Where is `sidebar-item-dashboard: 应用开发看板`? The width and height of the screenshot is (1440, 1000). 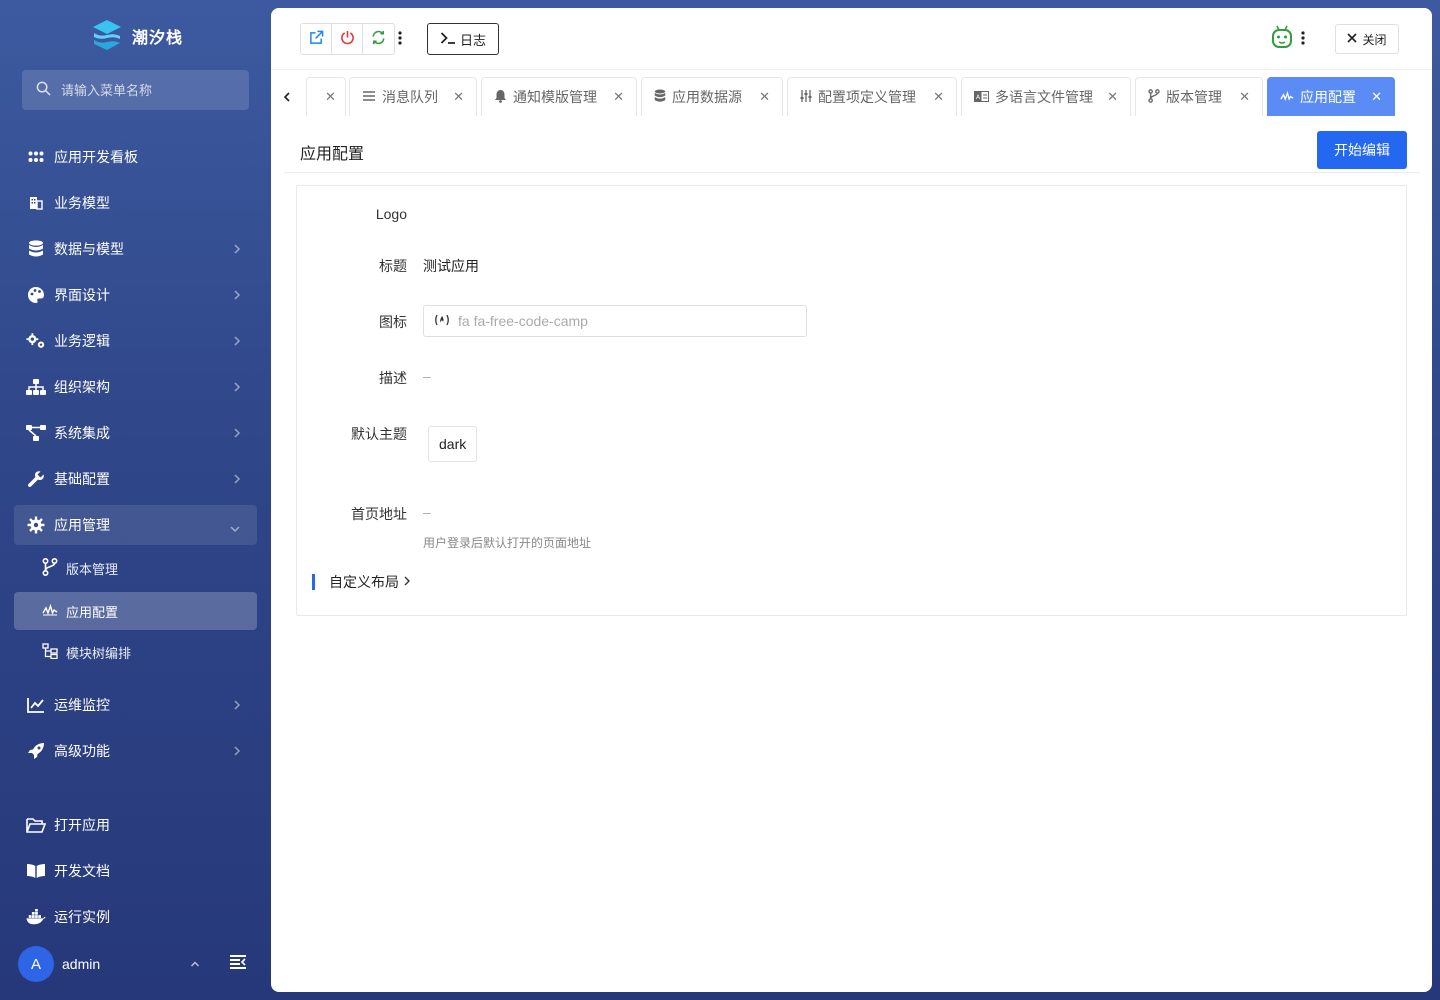
sidebar-item-dashboard: 应用开发看板 is located at coordinates (135, 157).